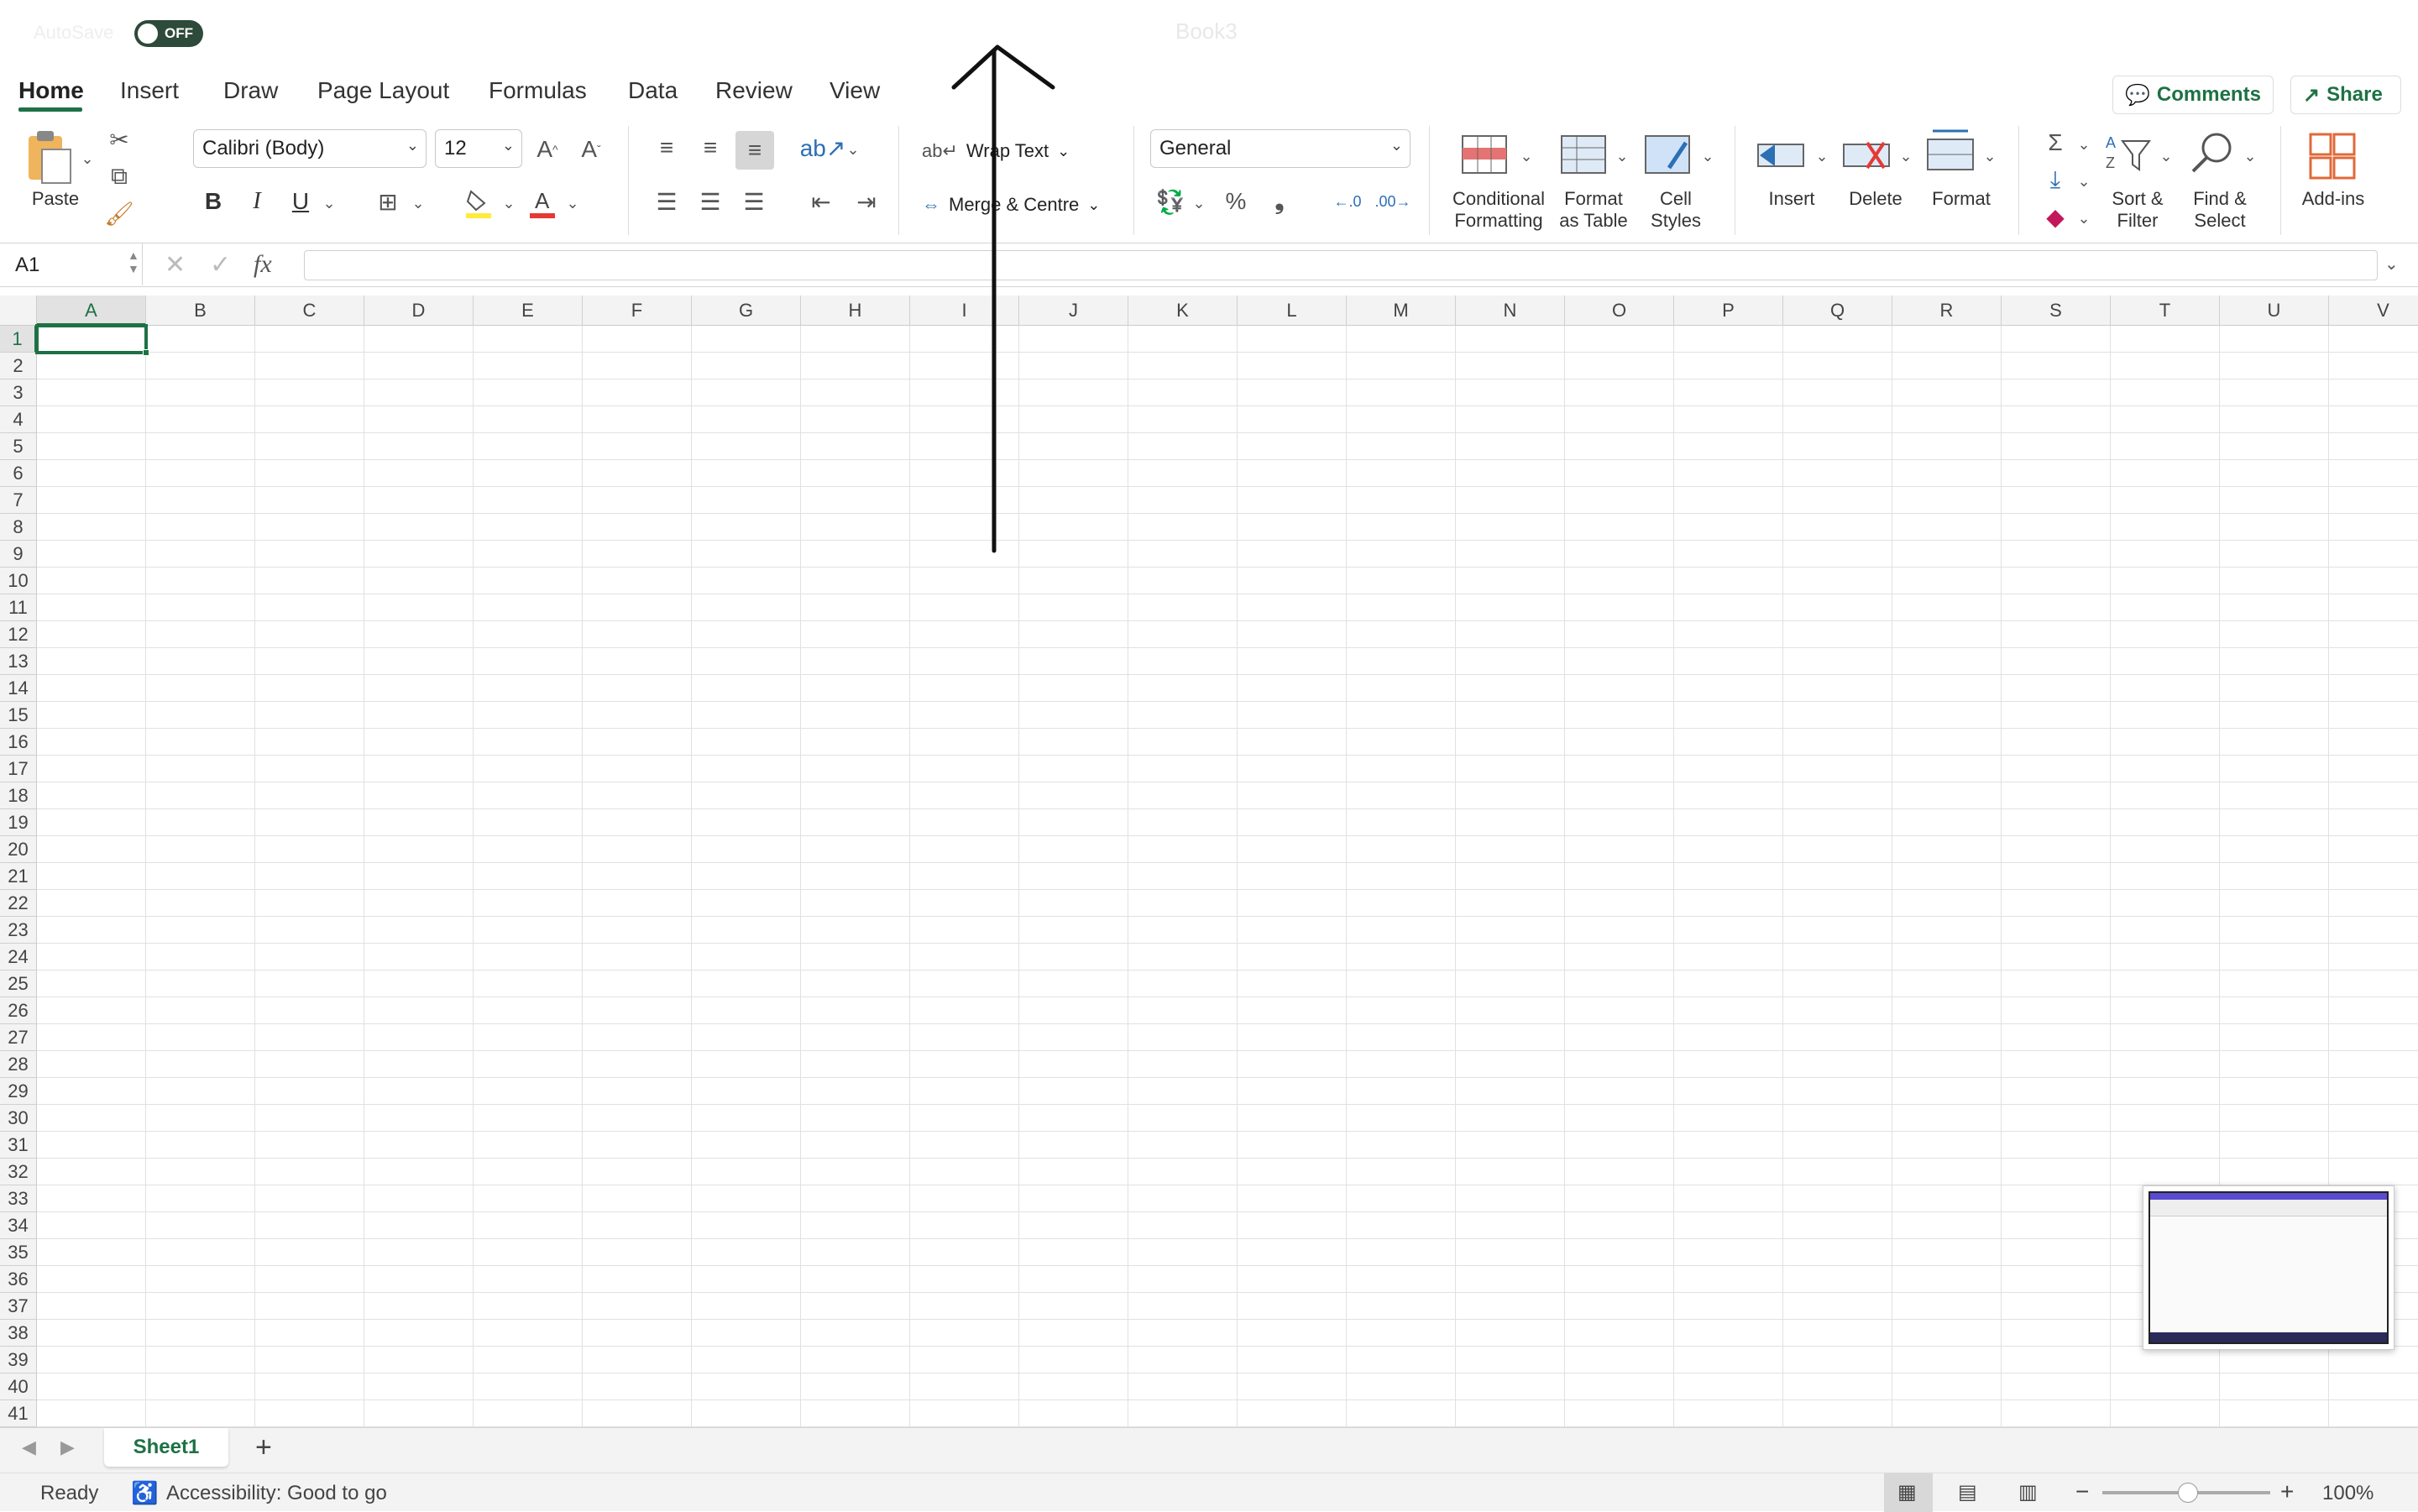  Describe the element at coordinates (418, 203) in the screenshot. I see `borders-dropdown-icon: ⌄` at that location.